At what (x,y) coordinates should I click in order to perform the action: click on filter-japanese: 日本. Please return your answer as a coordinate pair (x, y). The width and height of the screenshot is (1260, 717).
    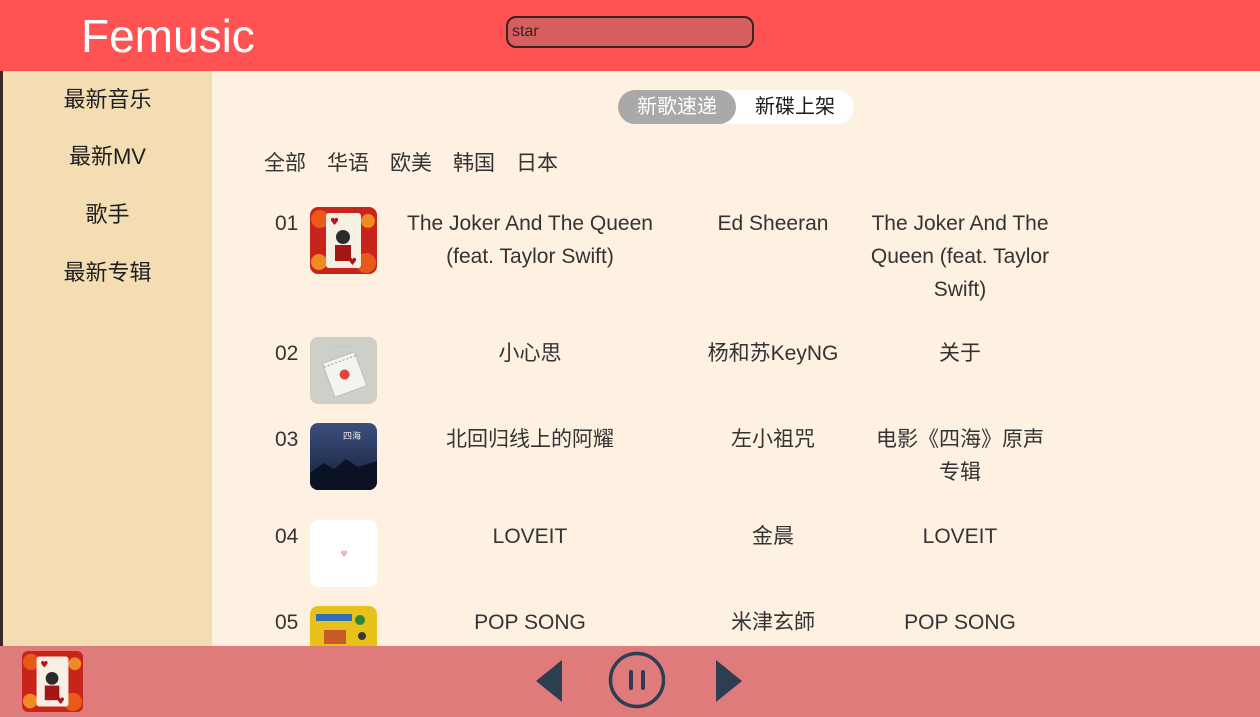
    Looking at the image, I should click on (537, 164).